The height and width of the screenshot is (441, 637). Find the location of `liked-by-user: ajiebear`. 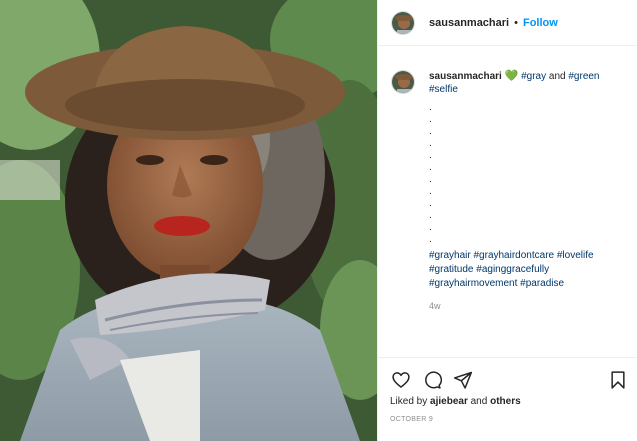

liked-by-user: ajiebear is located at coordinates (449, 401).